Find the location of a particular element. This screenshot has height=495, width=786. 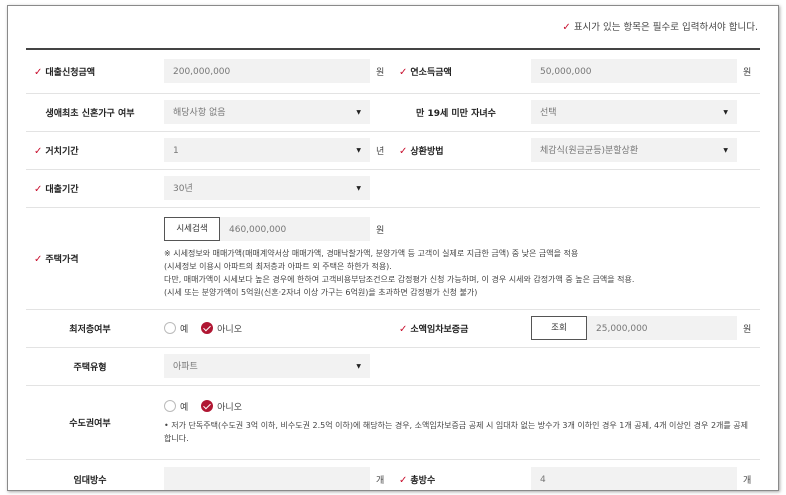

row-first-home: 생애최초 신혼가구 여부 해당사항 없음 만 19세 미만 자녀수 선택 is located at coordinates (393, 112).